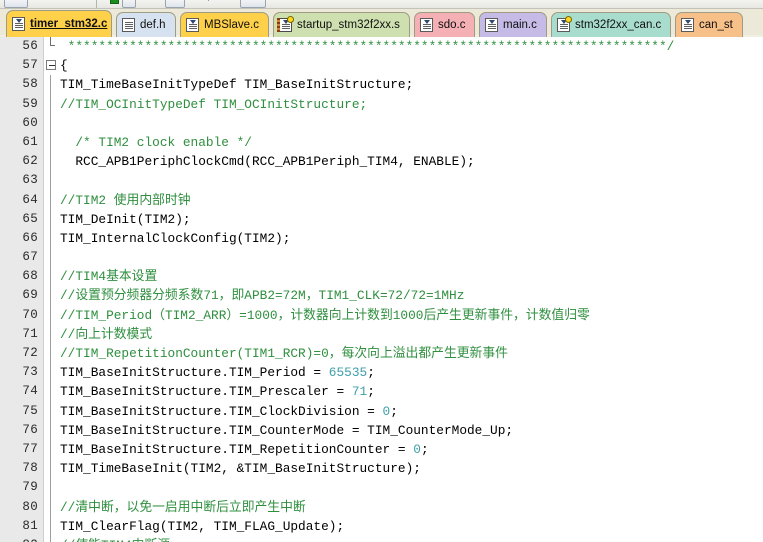 The height and width of the screenshot is (542, 763). What do you see at coordinates (381, 277) in the screenshot?
I see `code-line: 68 //TIM4基本设置` at bounding box center [381, 277].